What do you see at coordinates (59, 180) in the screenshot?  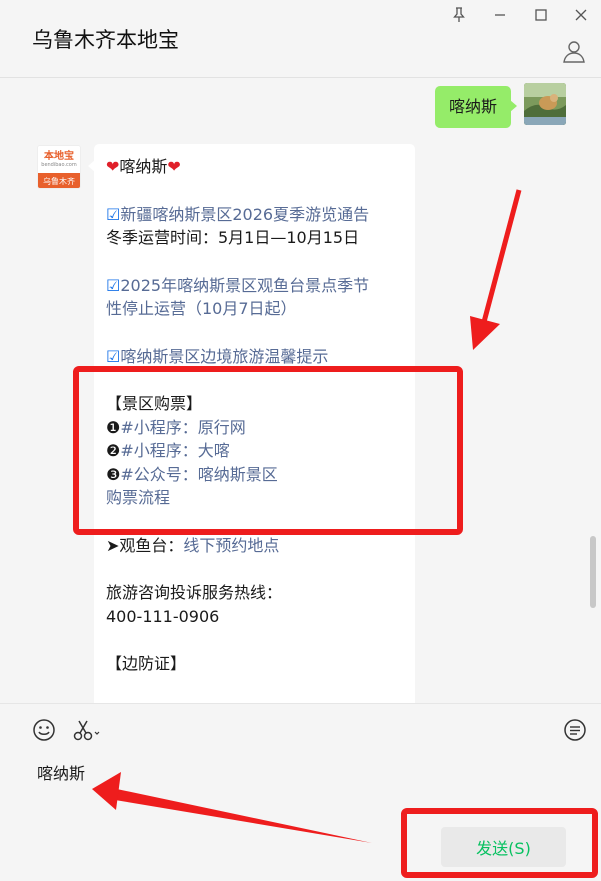 I see `bot-avatar-city: 乌鲁木齐` at bounding box center [59, 180].